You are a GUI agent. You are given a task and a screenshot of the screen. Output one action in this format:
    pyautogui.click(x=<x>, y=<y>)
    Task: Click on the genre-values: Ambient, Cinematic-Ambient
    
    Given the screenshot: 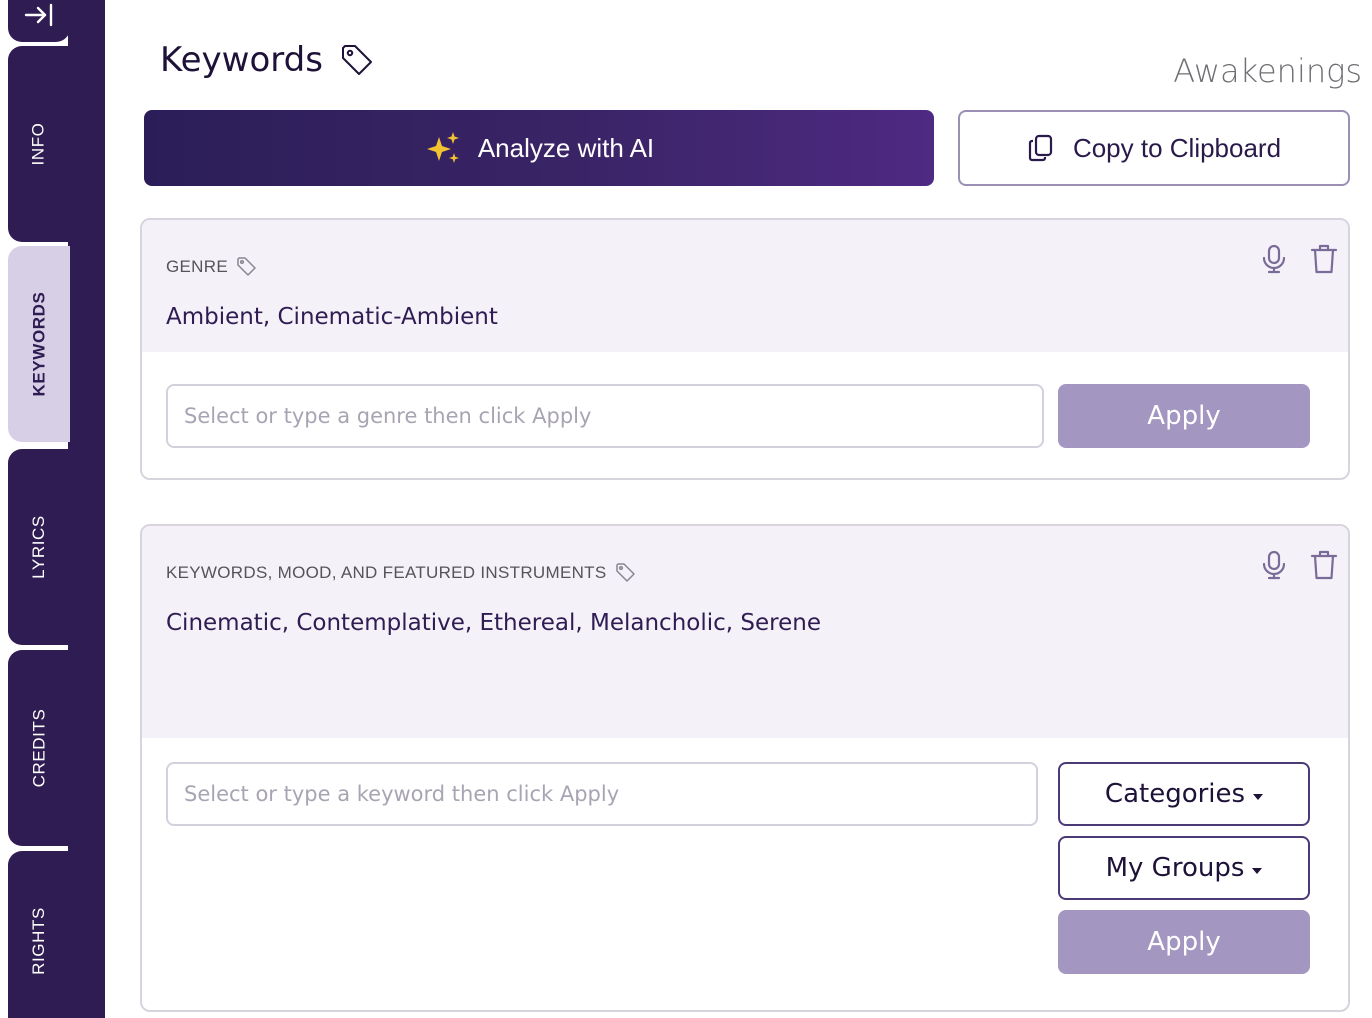 What is the action you would take?
    pyautogui.click(x=332, y=317)
    